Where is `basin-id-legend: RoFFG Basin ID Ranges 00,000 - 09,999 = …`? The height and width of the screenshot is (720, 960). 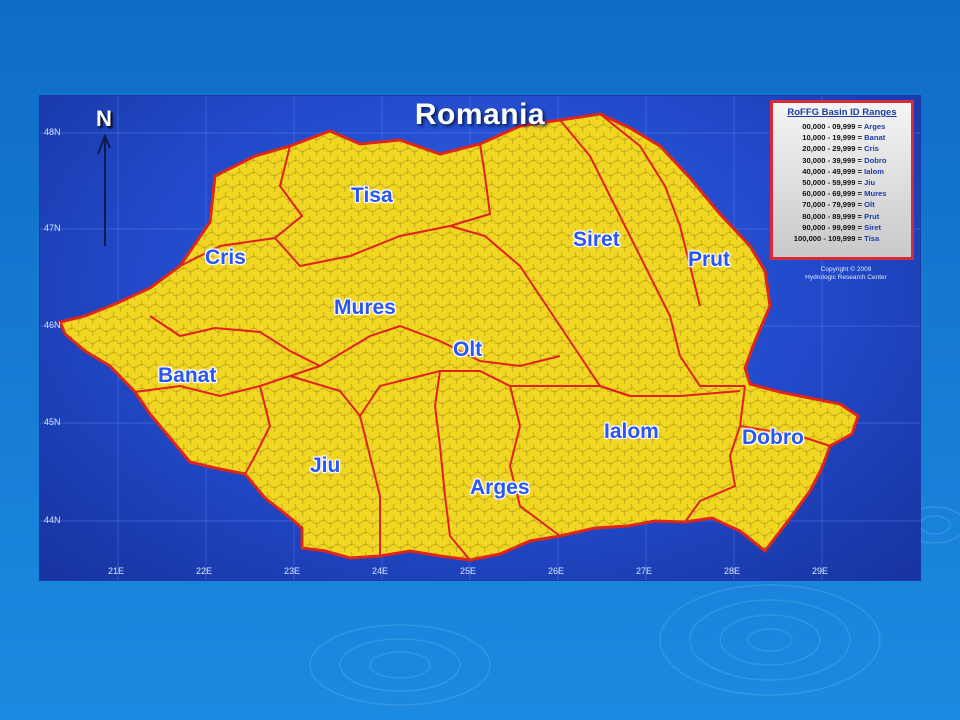
basin-id-legend: RoFFG Basin ID Ranges 00,000 - 09,999 = … is located at coordinates (842, 180).